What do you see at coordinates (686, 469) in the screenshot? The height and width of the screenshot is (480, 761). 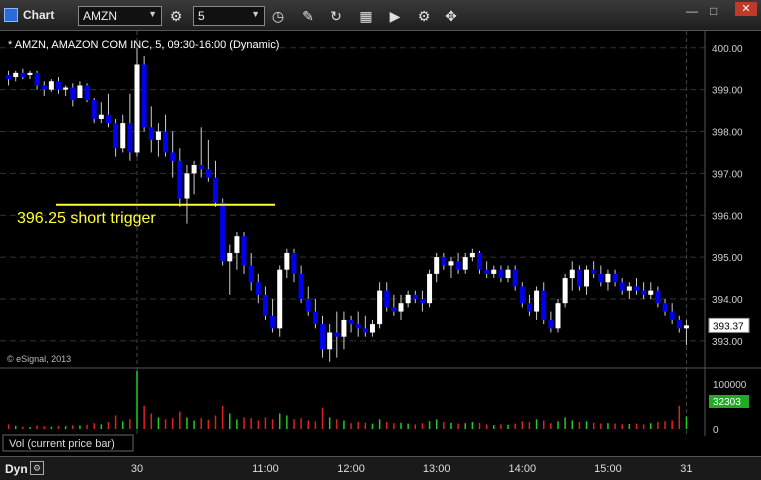 I see `x-tick-label: 31` at bounding box center [686, 469].